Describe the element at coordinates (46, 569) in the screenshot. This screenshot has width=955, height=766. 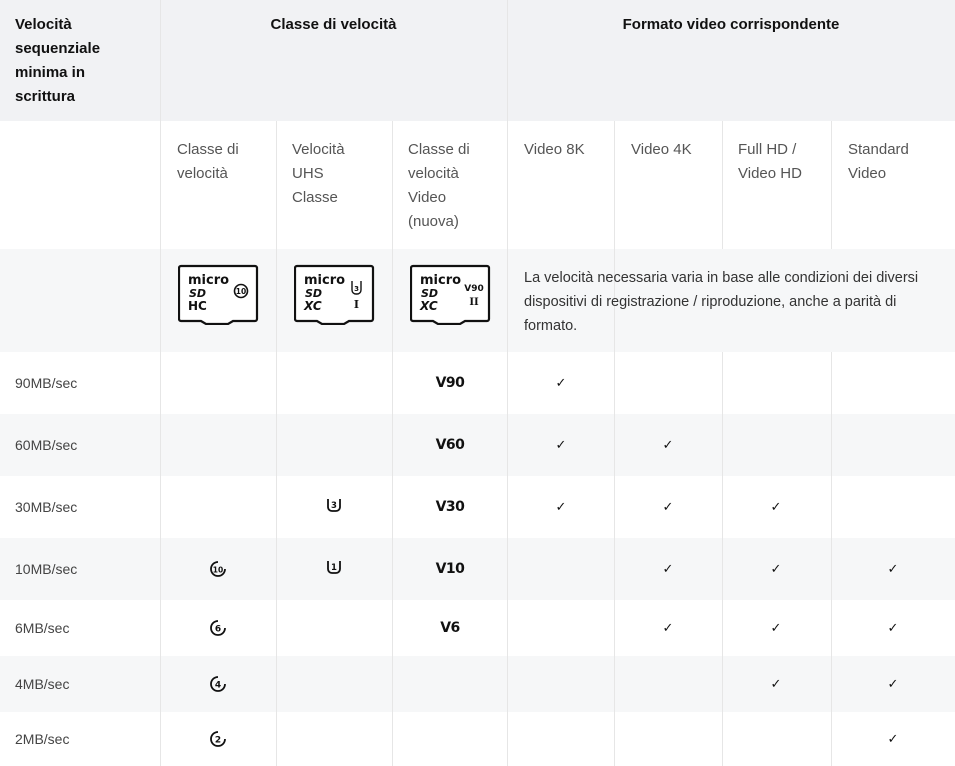
I see `row-speed-label: 10MB/sec` at that location.